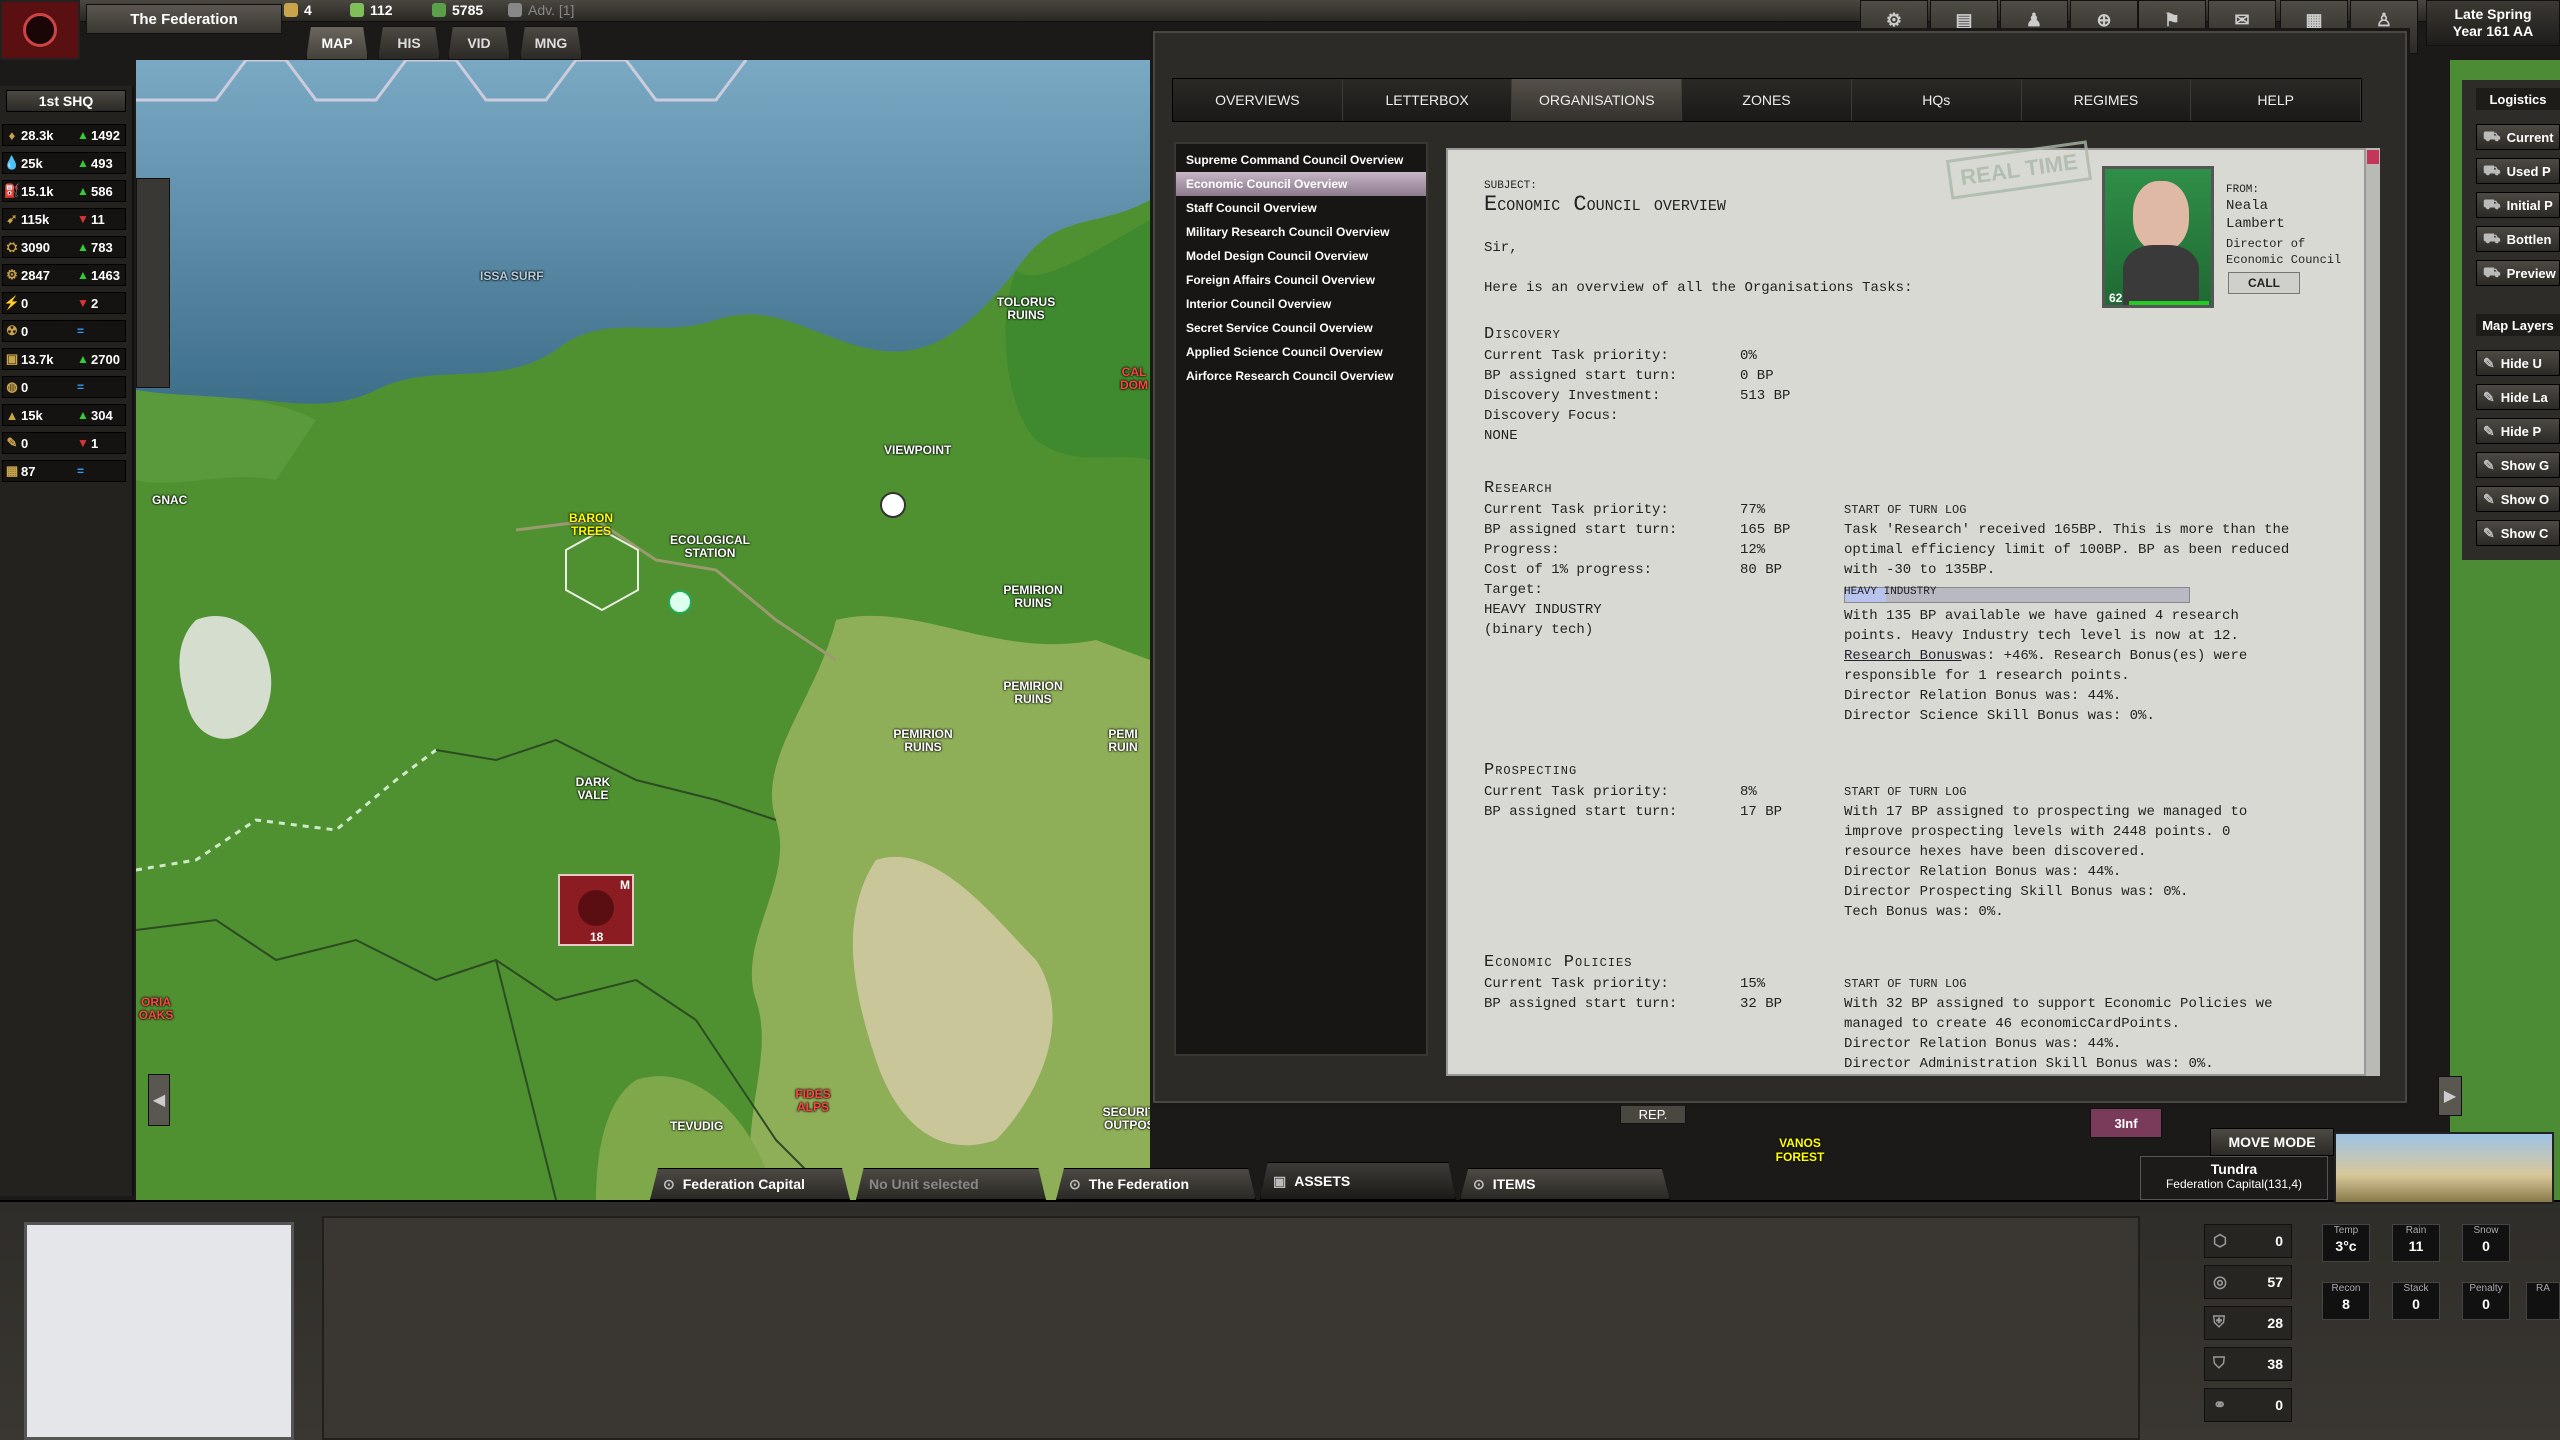 The image size is (2560, 1440). What do you see at coordinates (66, 101) in the screenshot?
I see `hq-selector: 1st SHQ` at bounding box center [66, 101].